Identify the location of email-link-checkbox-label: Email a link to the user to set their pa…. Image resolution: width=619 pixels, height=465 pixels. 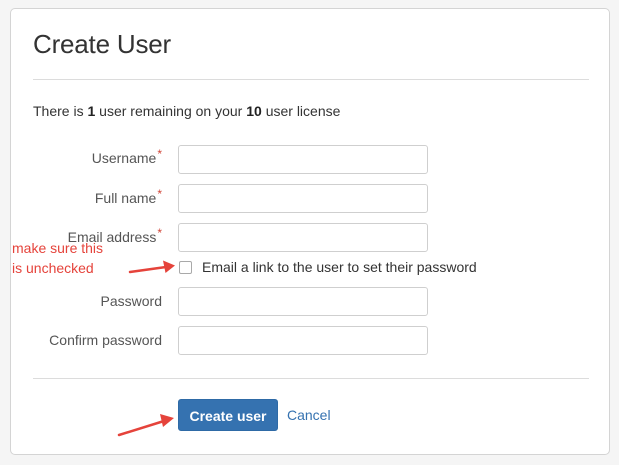
(339, 267).